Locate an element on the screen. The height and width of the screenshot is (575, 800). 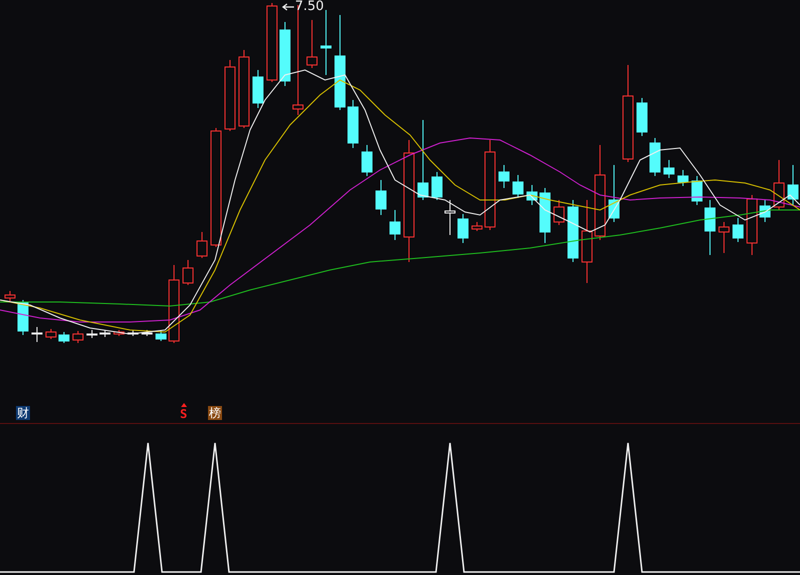
signal-marker: S is located at coordinates (184, 414).